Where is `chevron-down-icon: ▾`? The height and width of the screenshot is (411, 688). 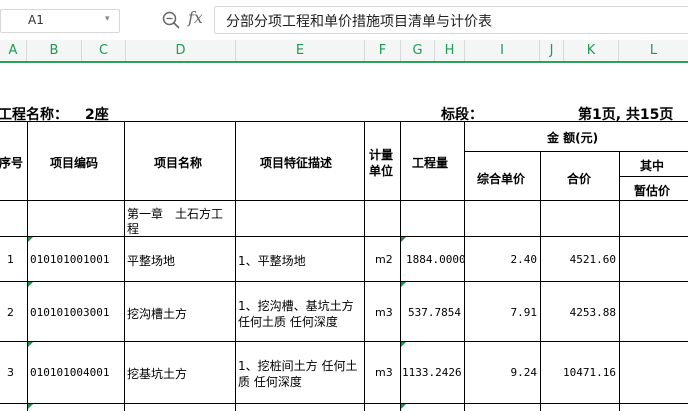 chevron-down-icon: ▾ is located at coordinates (107, 19).